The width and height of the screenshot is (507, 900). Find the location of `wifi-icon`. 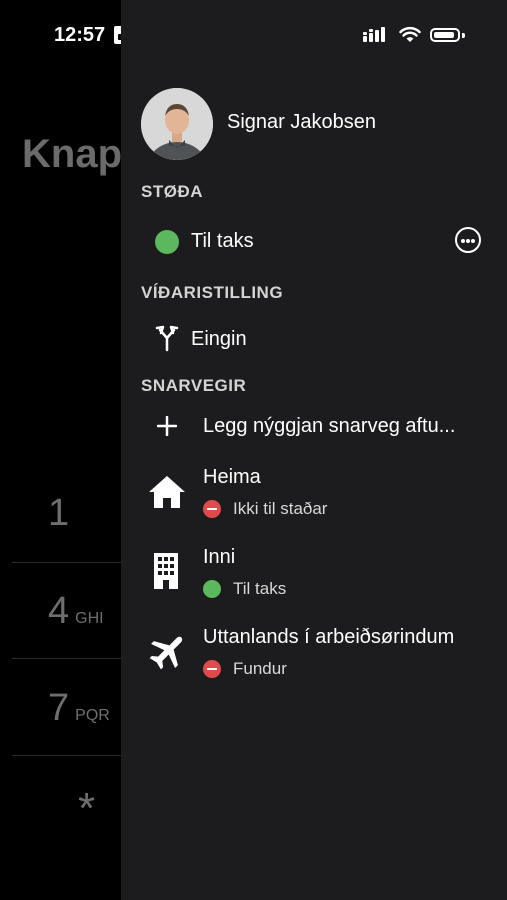

wifi-icon is located at coordinates (410, 34).